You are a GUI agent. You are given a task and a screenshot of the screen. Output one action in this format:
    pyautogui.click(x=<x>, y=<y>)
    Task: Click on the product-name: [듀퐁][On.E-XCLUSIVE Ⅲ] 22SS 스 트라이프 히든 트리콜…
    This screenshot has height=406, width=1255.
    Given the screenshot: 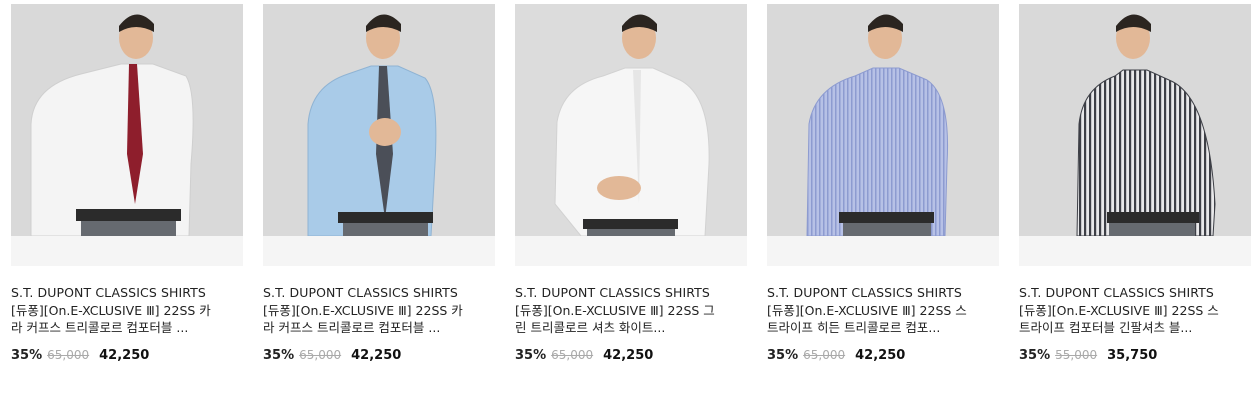 What is the action you would take?
    pyautogui.click(x=883, y=319)
    